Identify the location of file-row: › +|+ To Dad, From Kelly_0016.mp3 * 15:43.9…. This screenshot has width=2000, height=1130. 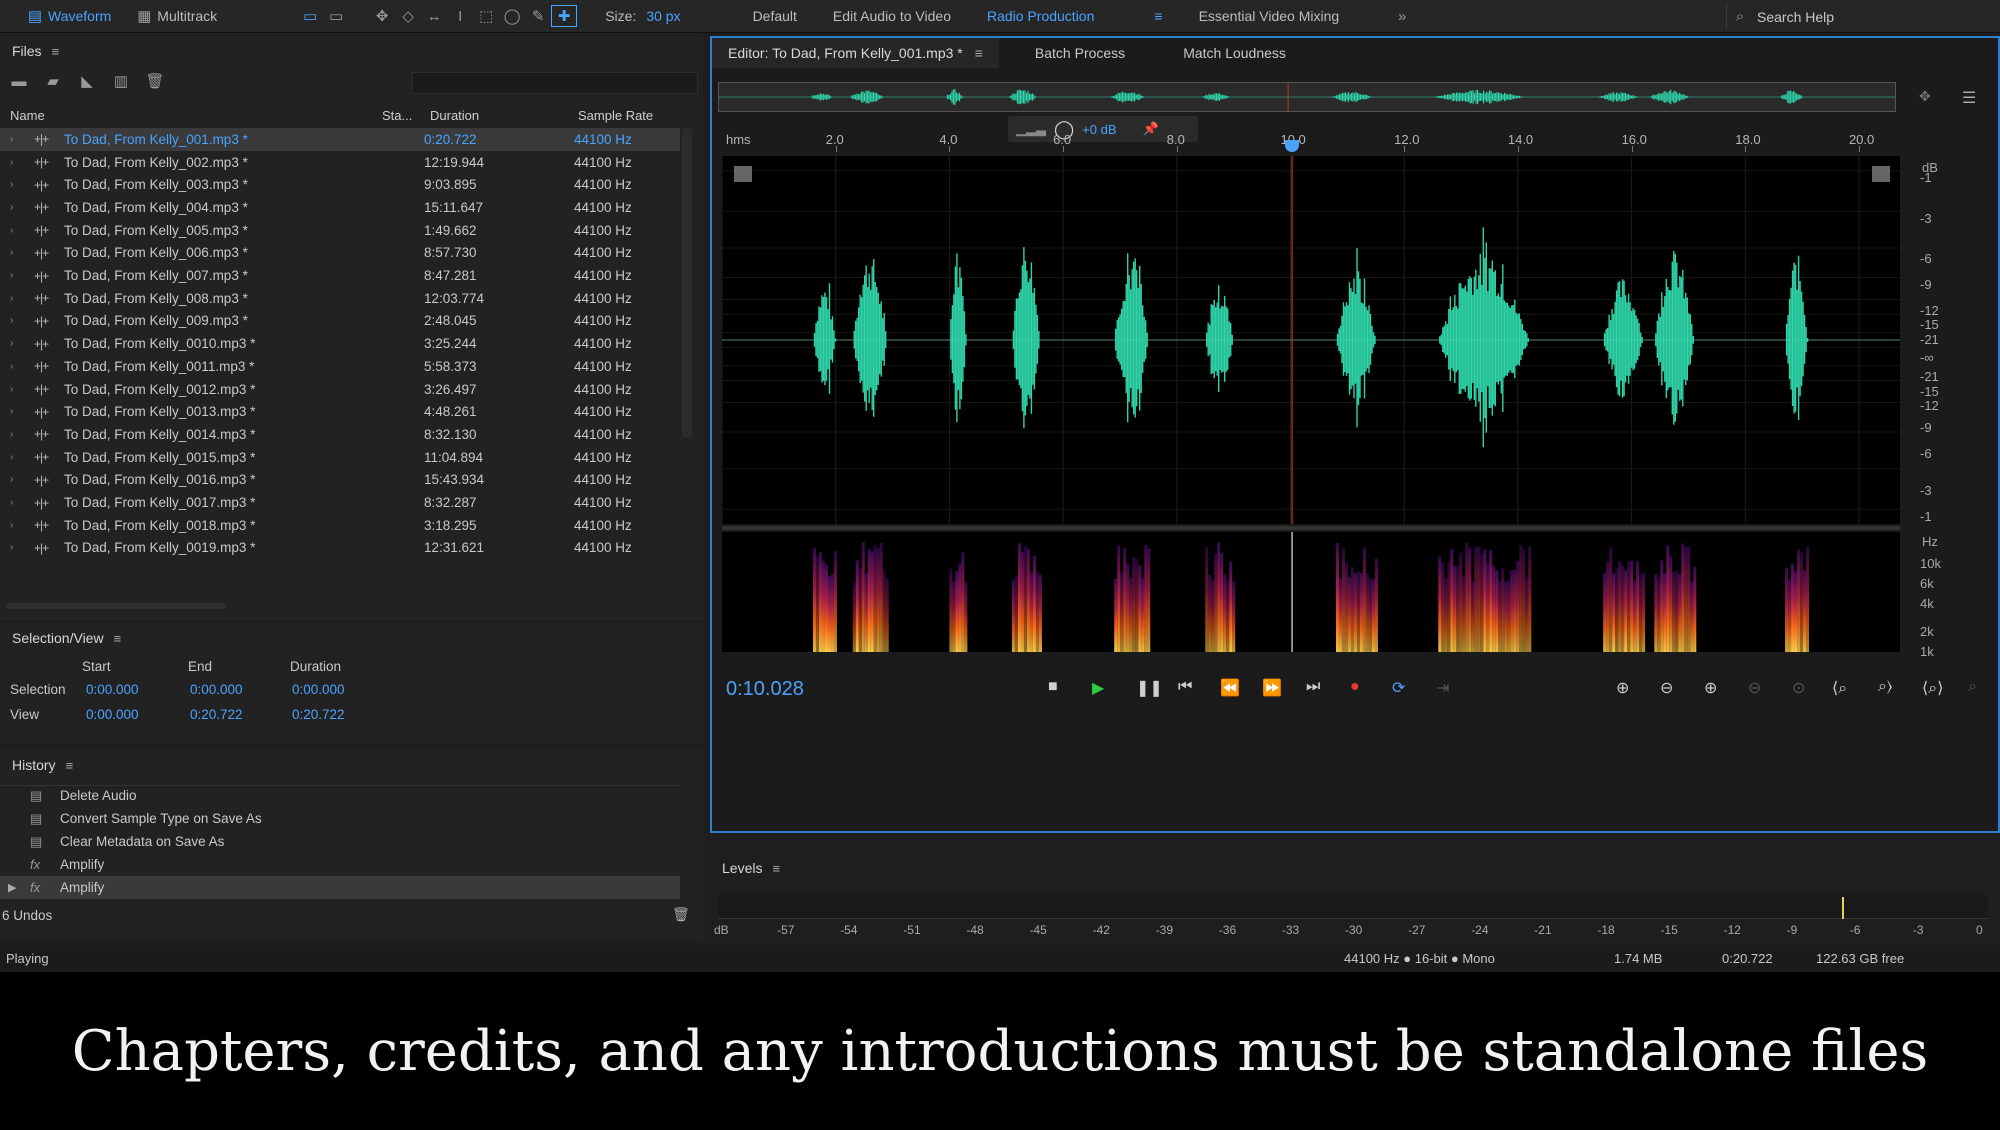
(340, 480).